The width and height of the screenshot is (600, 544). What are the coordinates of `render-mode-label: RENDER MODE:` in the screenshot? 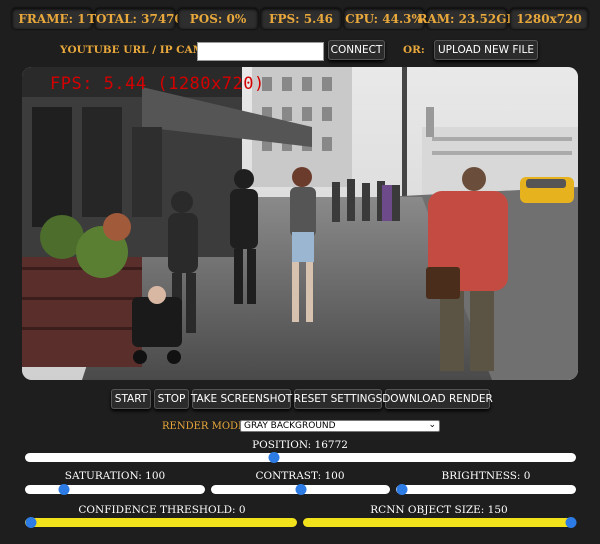 It's located at (205, 426).